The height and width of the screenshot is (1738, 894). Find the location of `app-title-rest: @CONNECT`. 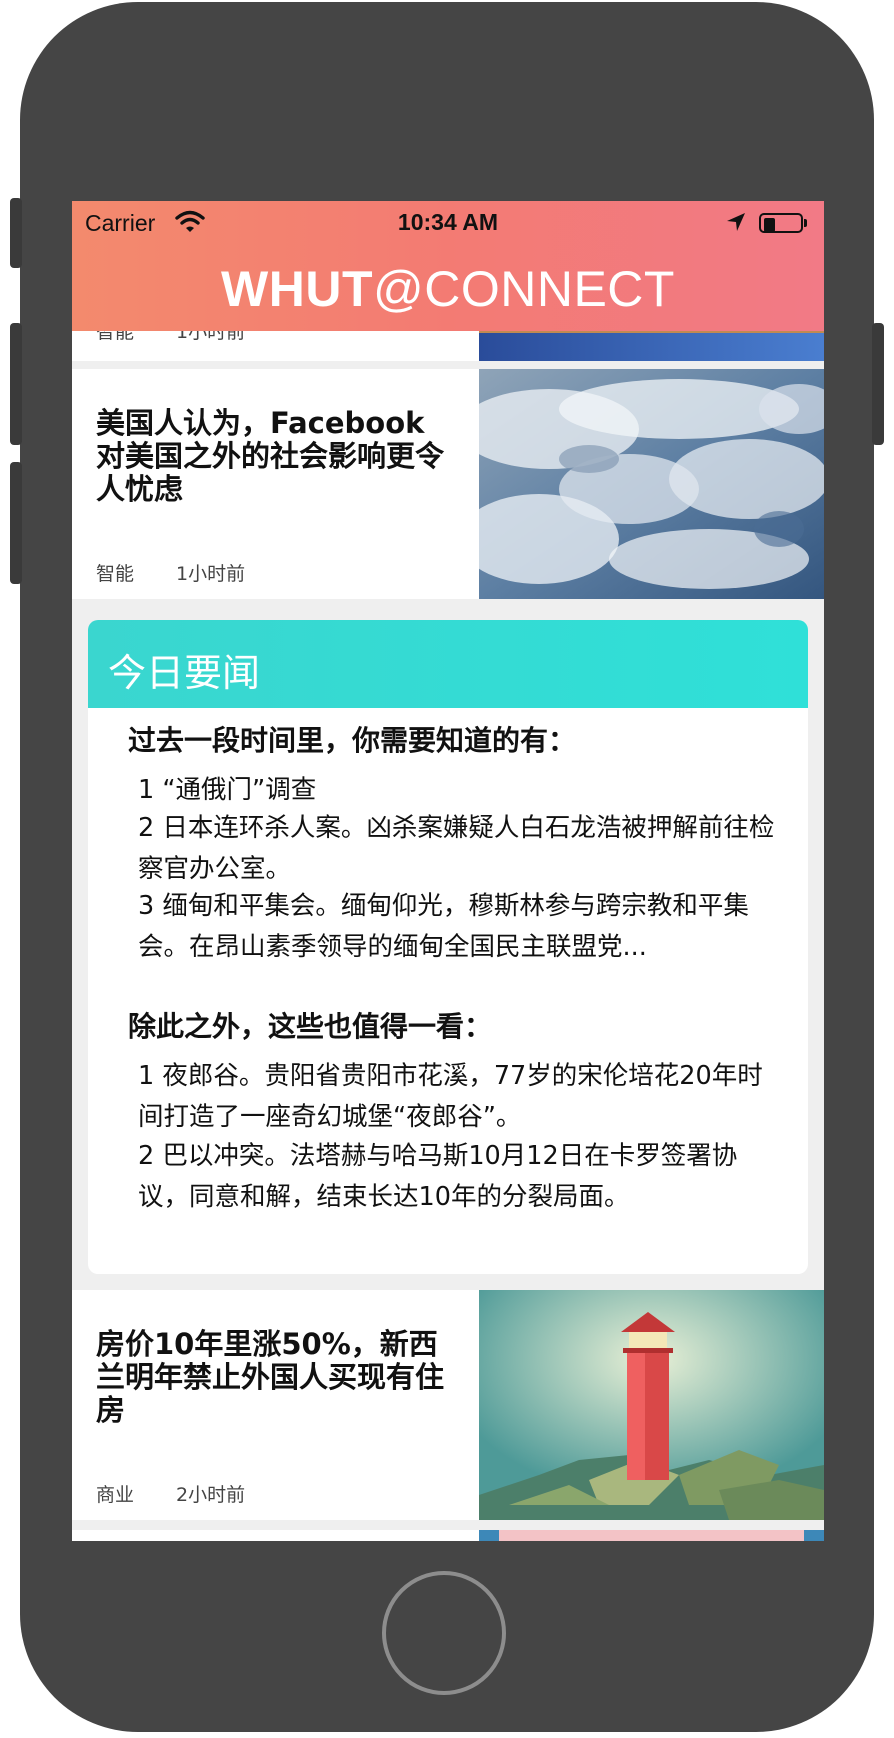

app-title-rest: @CONNECT is located at coordinates (523, 289).